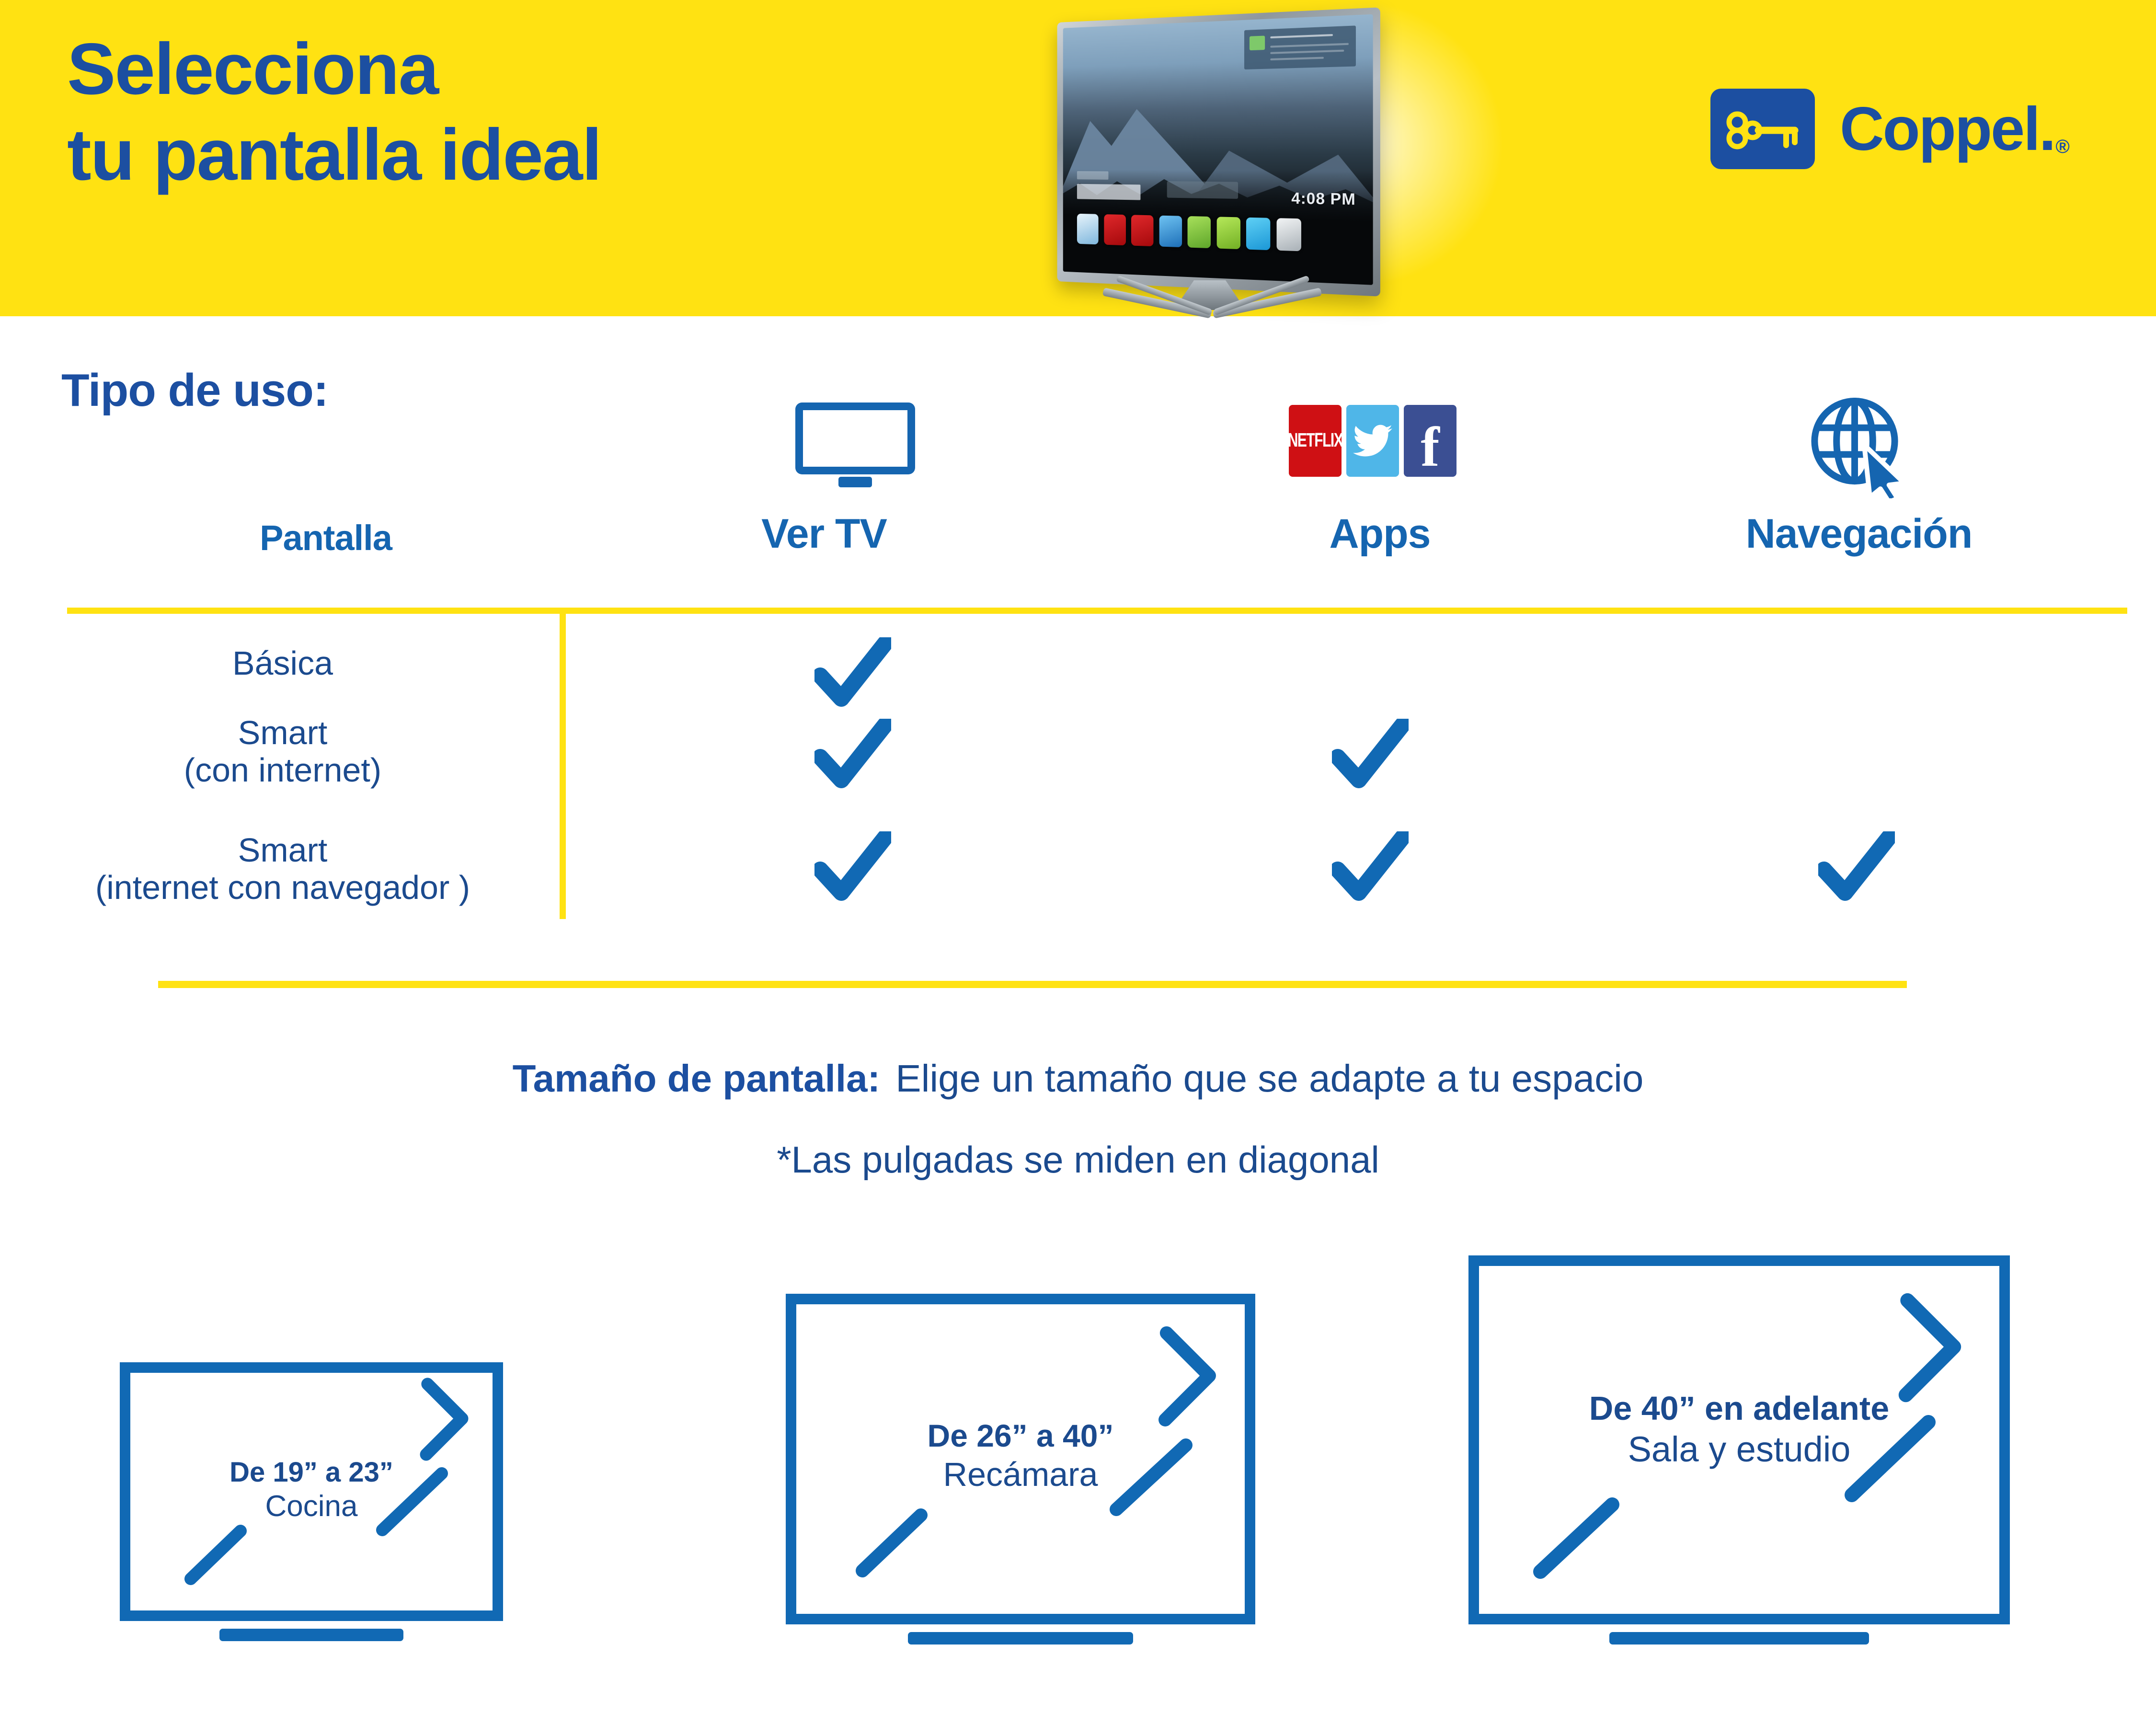 This screenshot has width=2156, height=1725. What do you see at coordinates (1739, 1408) in the screenshot?
I see `size-box-size-text: De 40” en adelante` at bounding box center [1739, 1408].